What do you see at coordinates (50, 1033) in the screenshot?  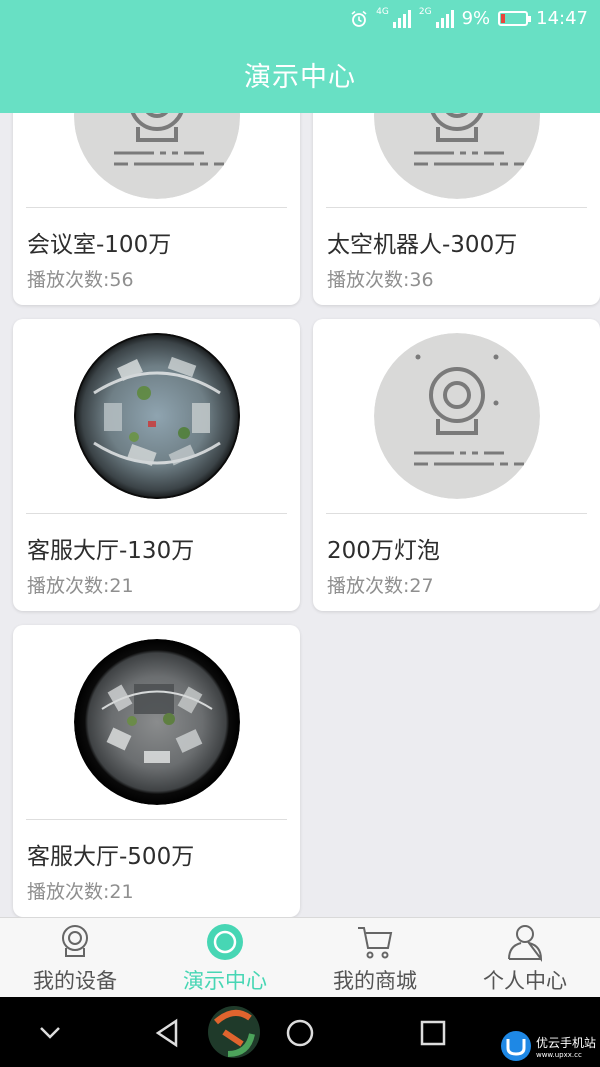 I see `chevron-down-icon` at bounding box center [50, 1033].